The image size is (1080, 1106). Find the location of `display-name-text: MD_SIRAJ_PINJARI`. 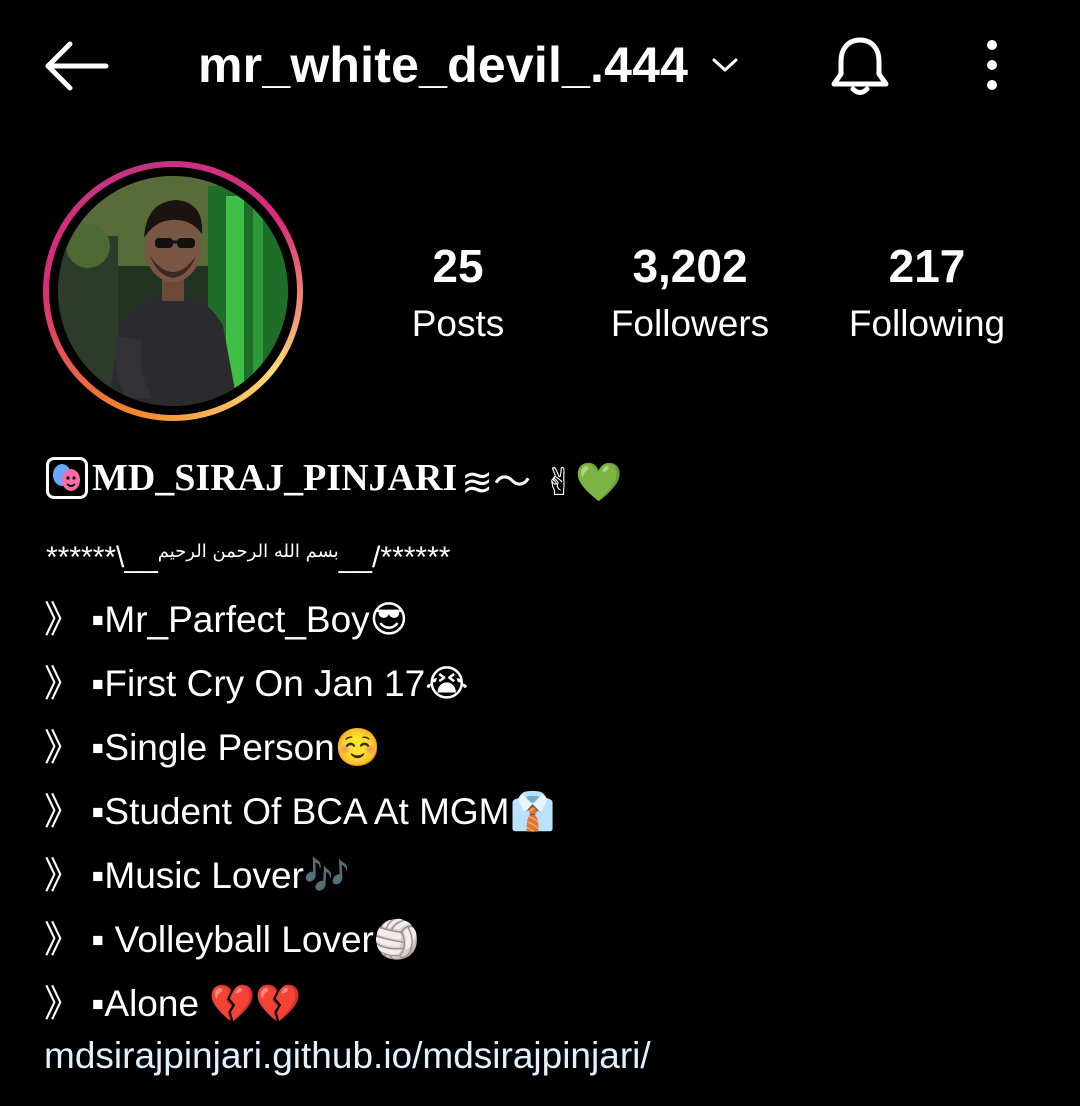

display-name-text: MD_SIRAJ_PINJARI is located at coordinates (275, 478).